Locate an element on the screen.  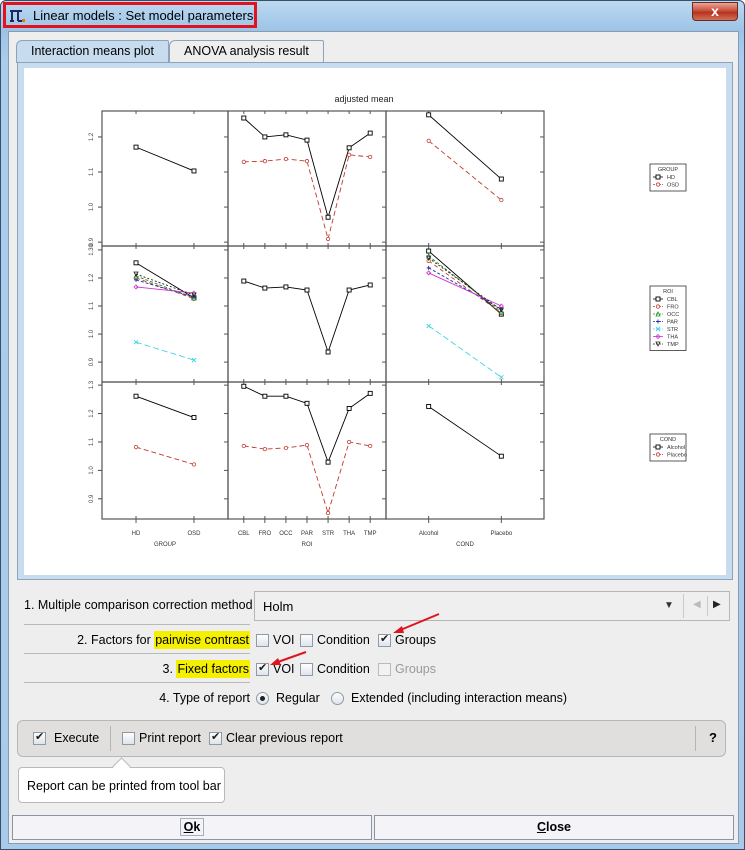
pairwise-voi-label: VOI is located at coordinates (284, 640).